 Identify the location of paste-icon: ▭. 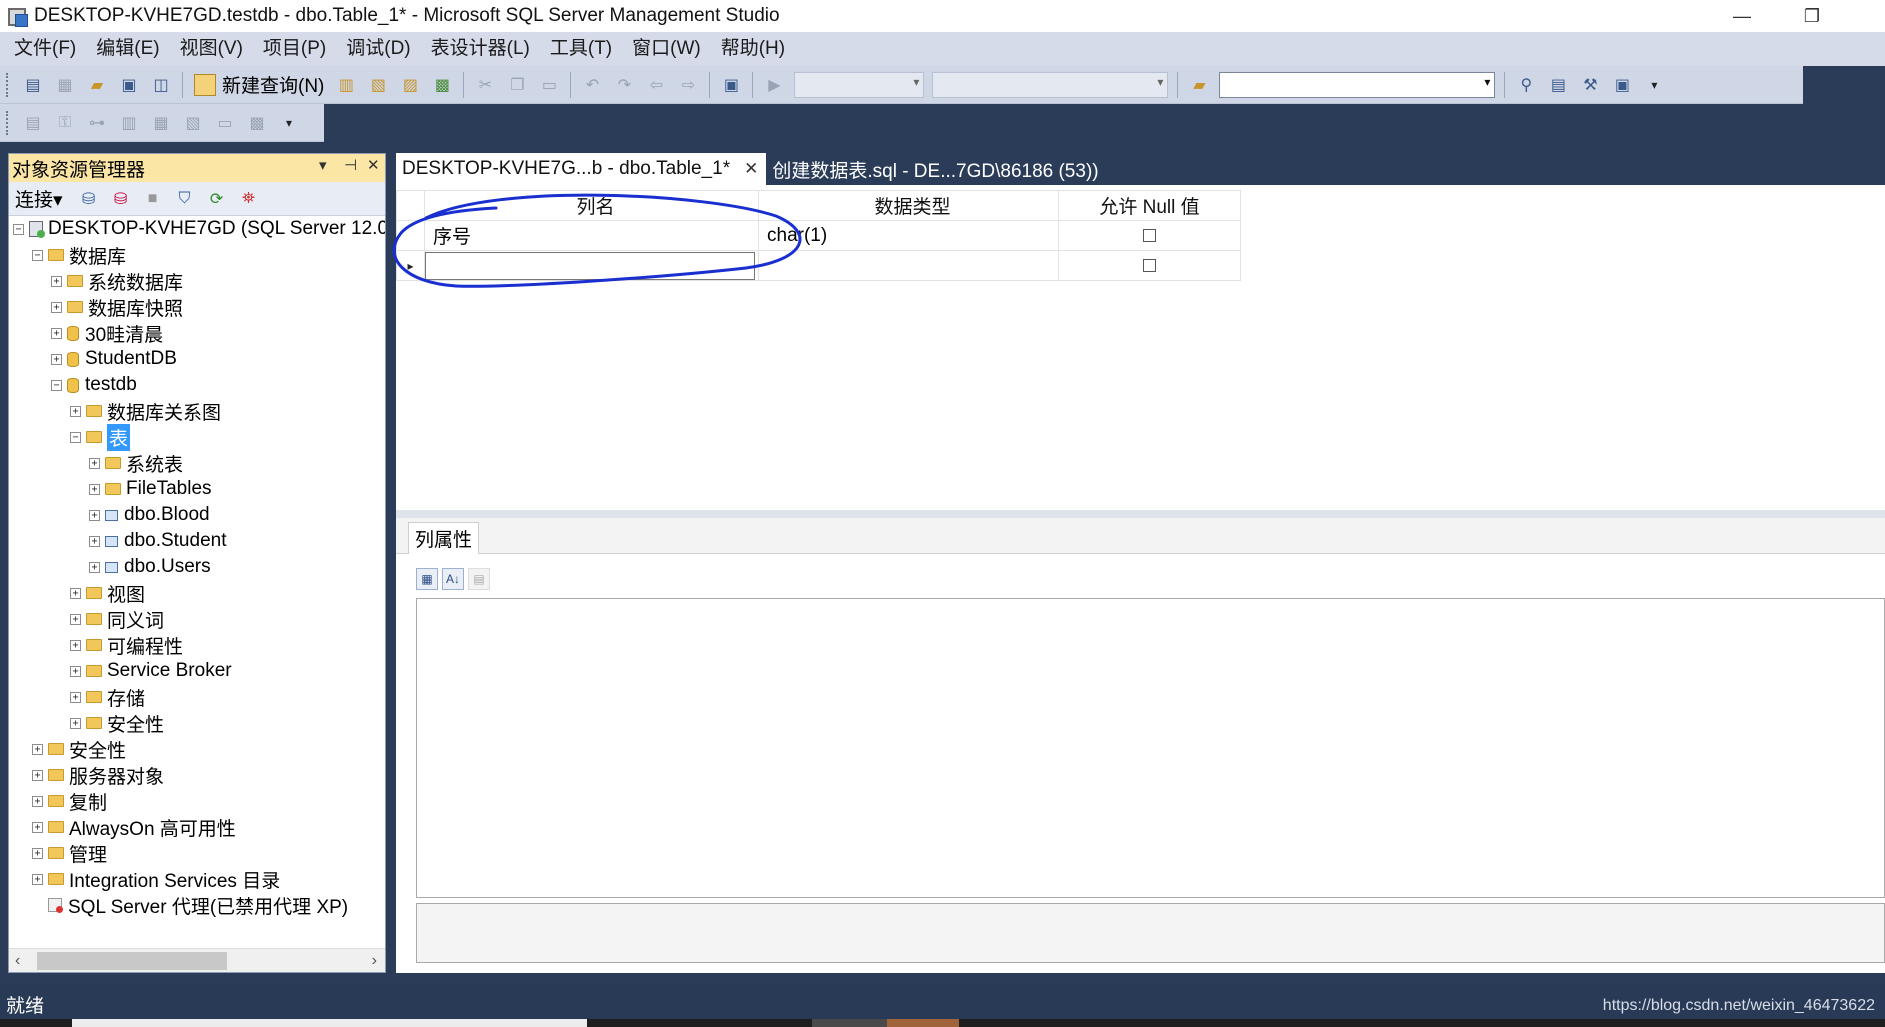
(549, 85).